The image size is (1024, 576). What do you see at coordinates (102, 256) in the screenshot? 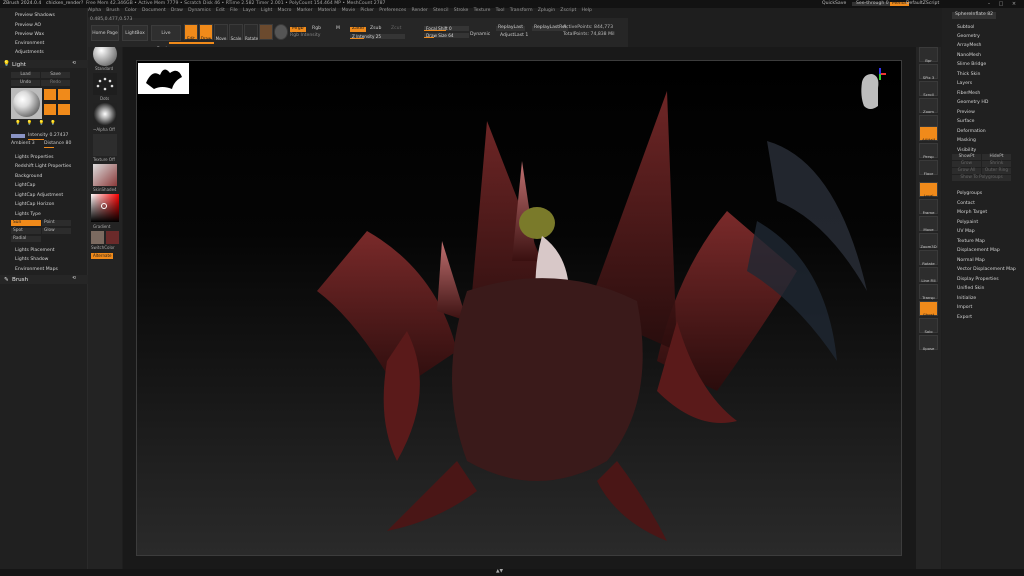
I see `alternate-button: Alternate` at bounding box center [102, 256].